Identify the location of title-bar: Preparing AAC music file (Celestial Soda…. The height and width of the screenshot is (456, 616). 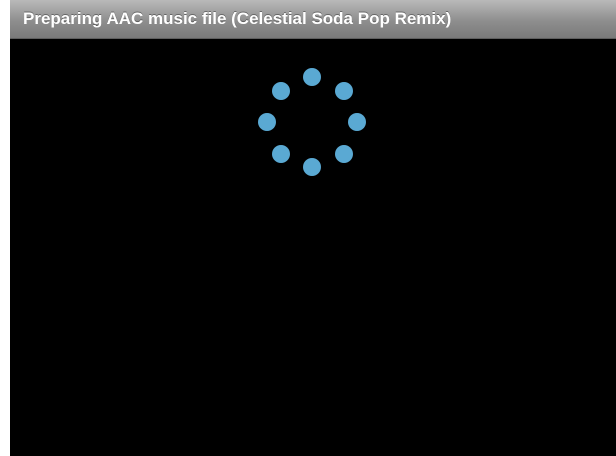
(313, 19).